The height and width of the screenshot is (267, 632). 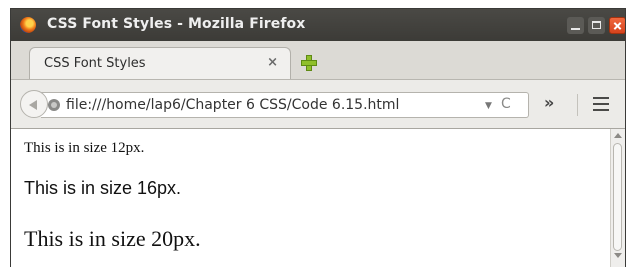 I want to click on tab-label: CSS Font Styles, so click(x=95, y=63).